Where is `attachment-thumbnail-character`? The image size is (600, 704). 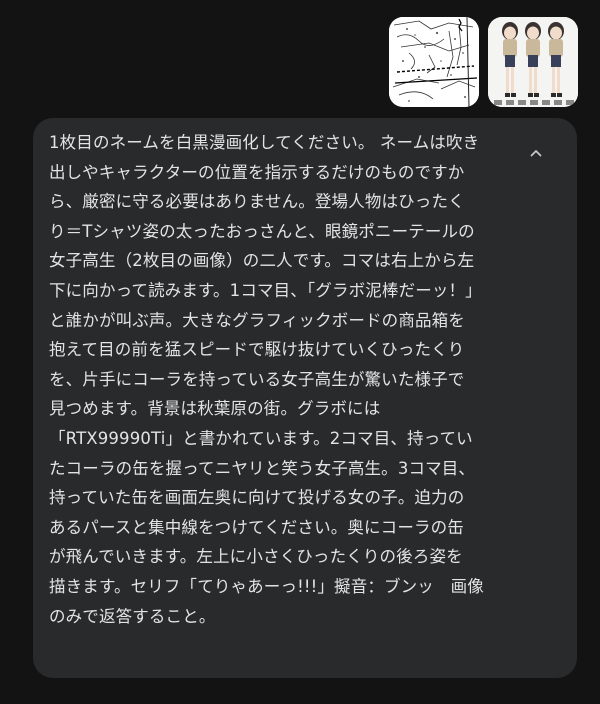 attachment-thumbnail-character is located at coordinates (533, 62).